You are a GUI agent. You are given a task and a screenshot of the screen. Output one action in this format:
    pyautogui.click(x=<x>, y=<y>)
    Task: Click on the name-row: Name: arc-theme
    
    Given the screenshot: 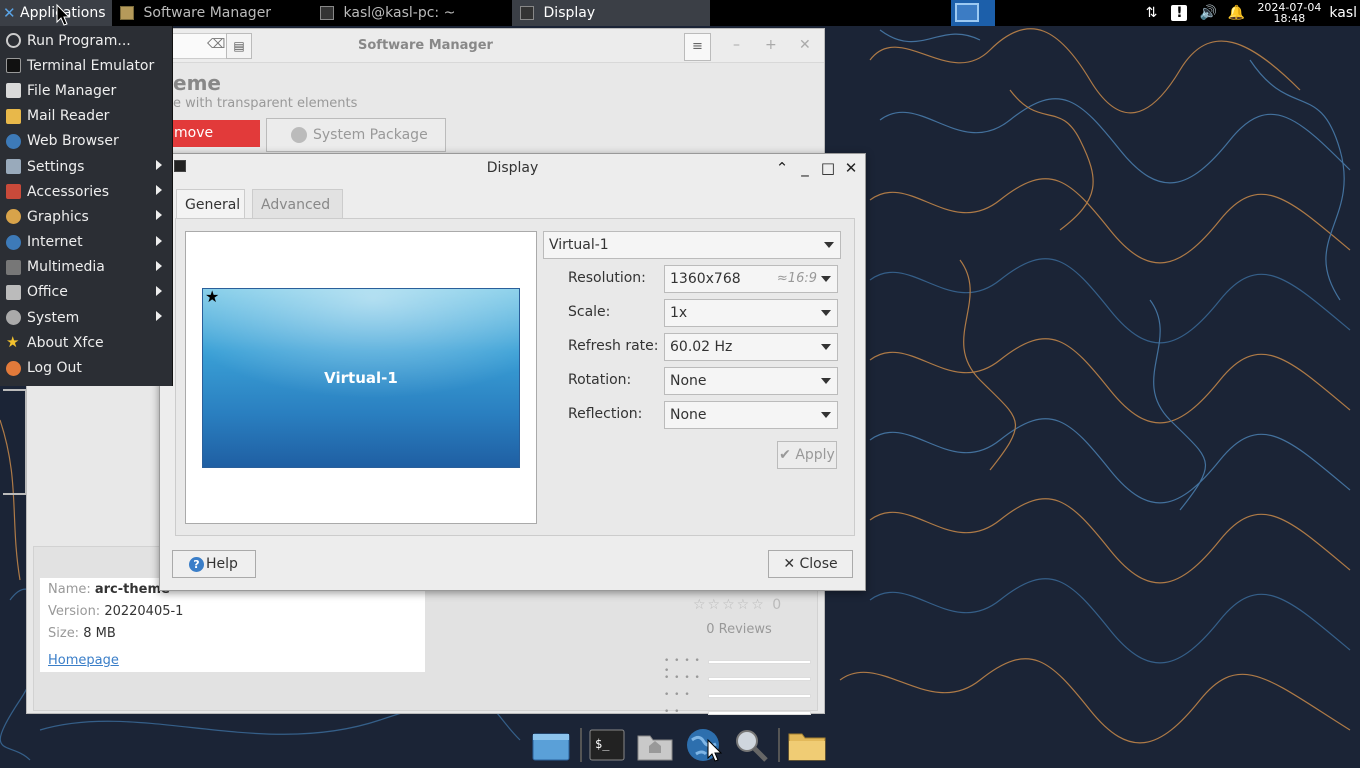 What is the action you would take?
    pyautogui.click(x=109, y=589)
    